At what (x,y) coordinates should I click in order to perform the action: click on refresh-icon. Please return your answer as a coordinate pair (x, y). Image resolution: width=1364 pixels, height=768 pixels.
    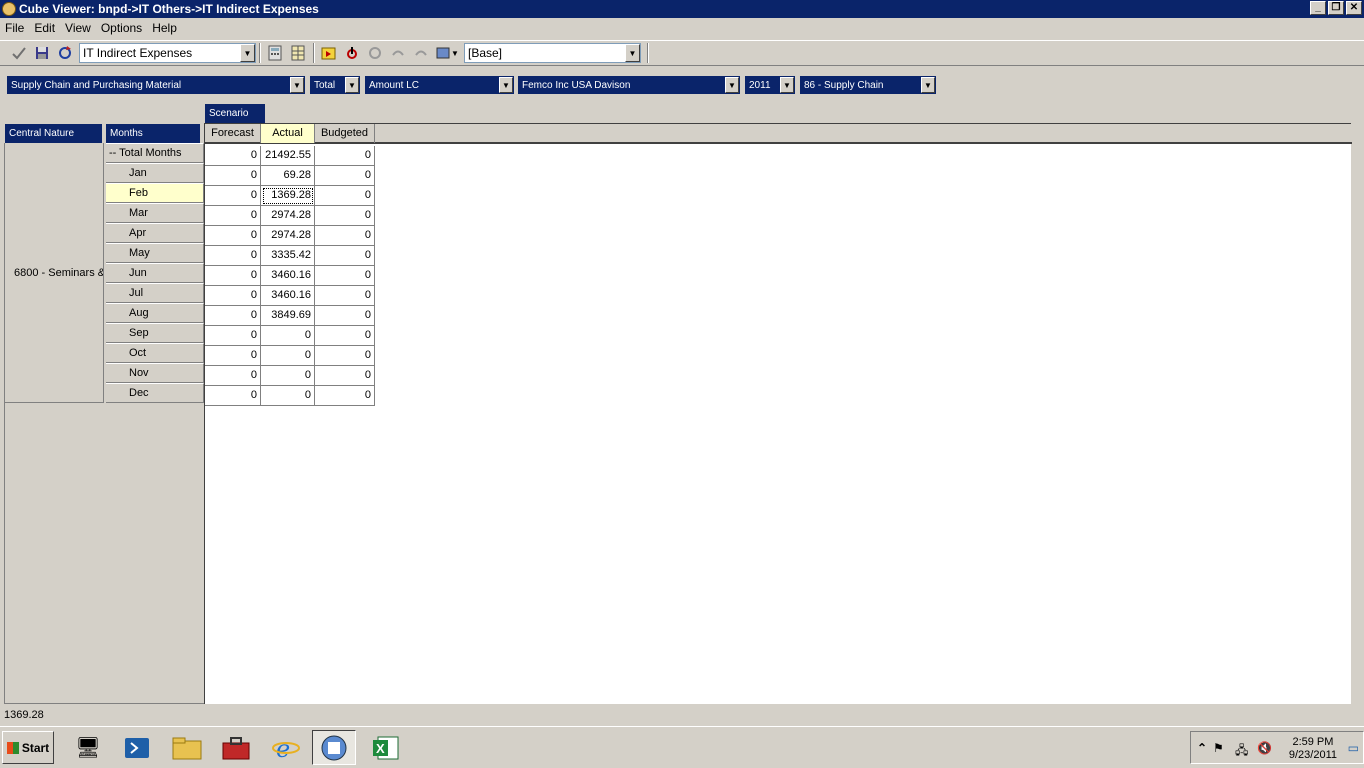
    Looking at the image, I should click on (65, 53).